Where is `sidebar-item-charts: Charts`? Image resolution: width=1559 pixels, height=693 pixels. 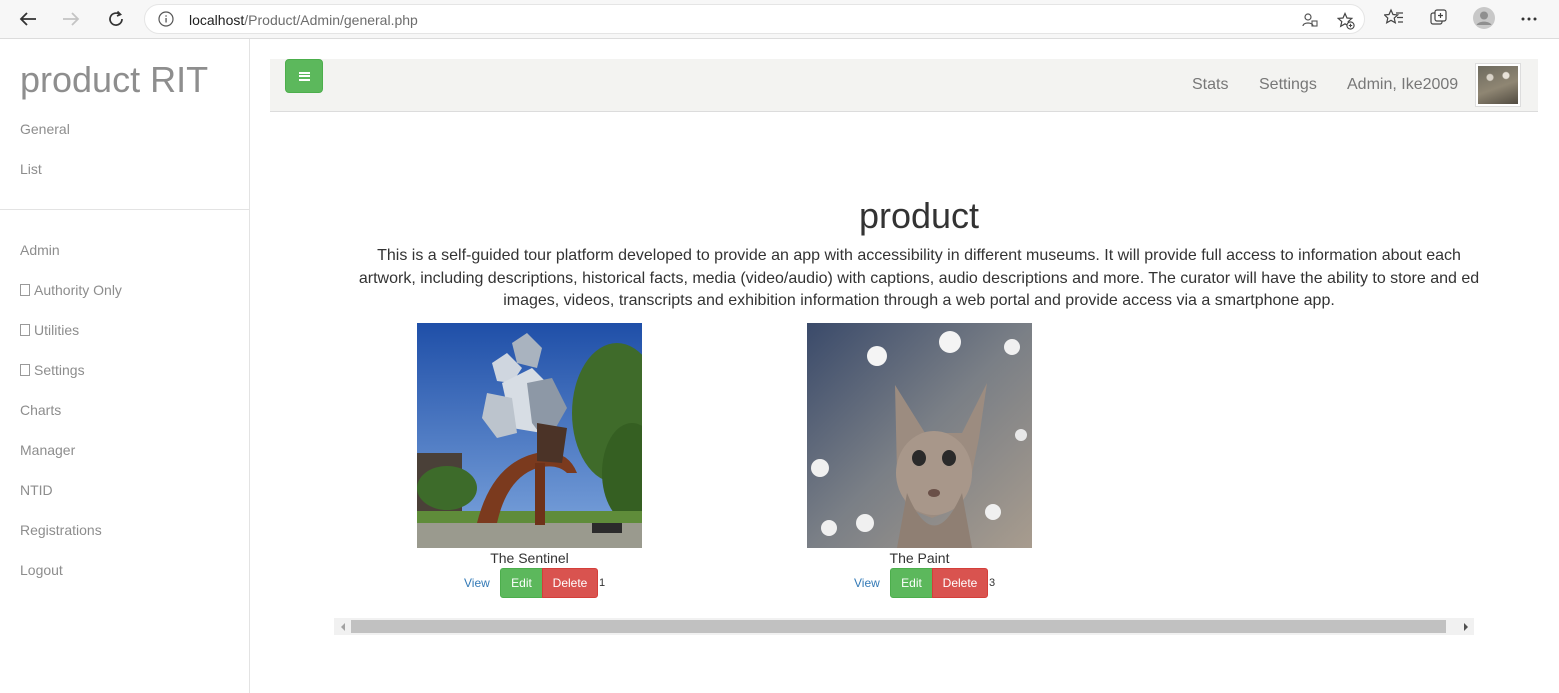
sidebar-item-charts: Charts is located at coordinates (40, 410).